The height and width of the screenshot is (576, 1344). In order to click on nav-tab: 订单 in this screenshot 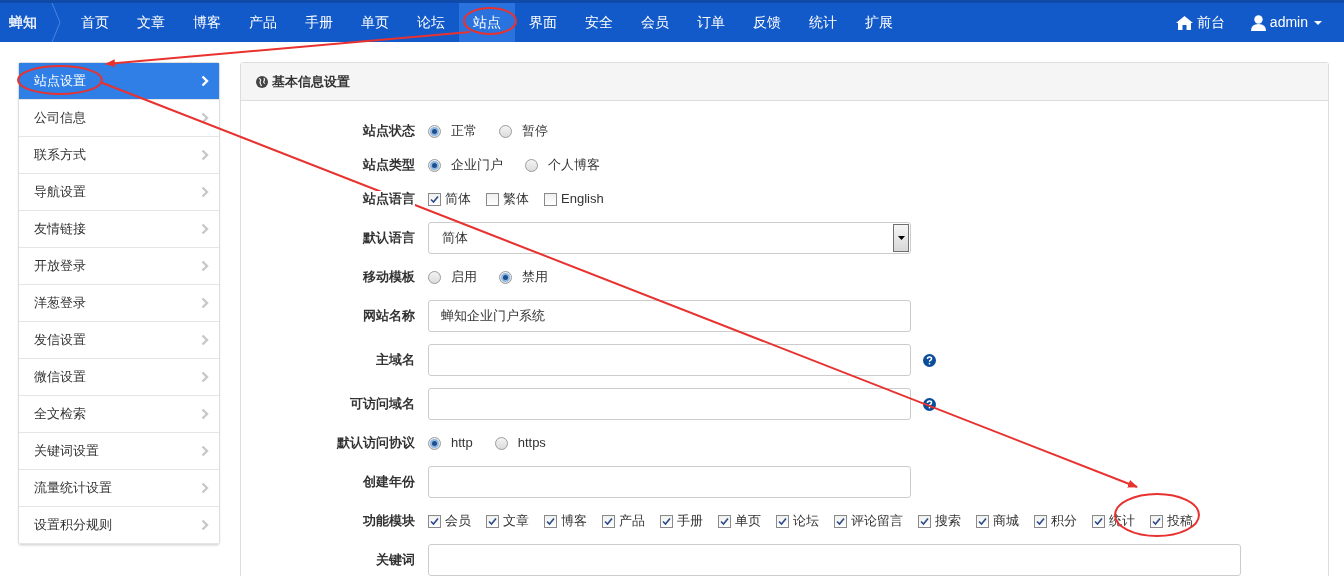, I will do `click(711, 22)`.